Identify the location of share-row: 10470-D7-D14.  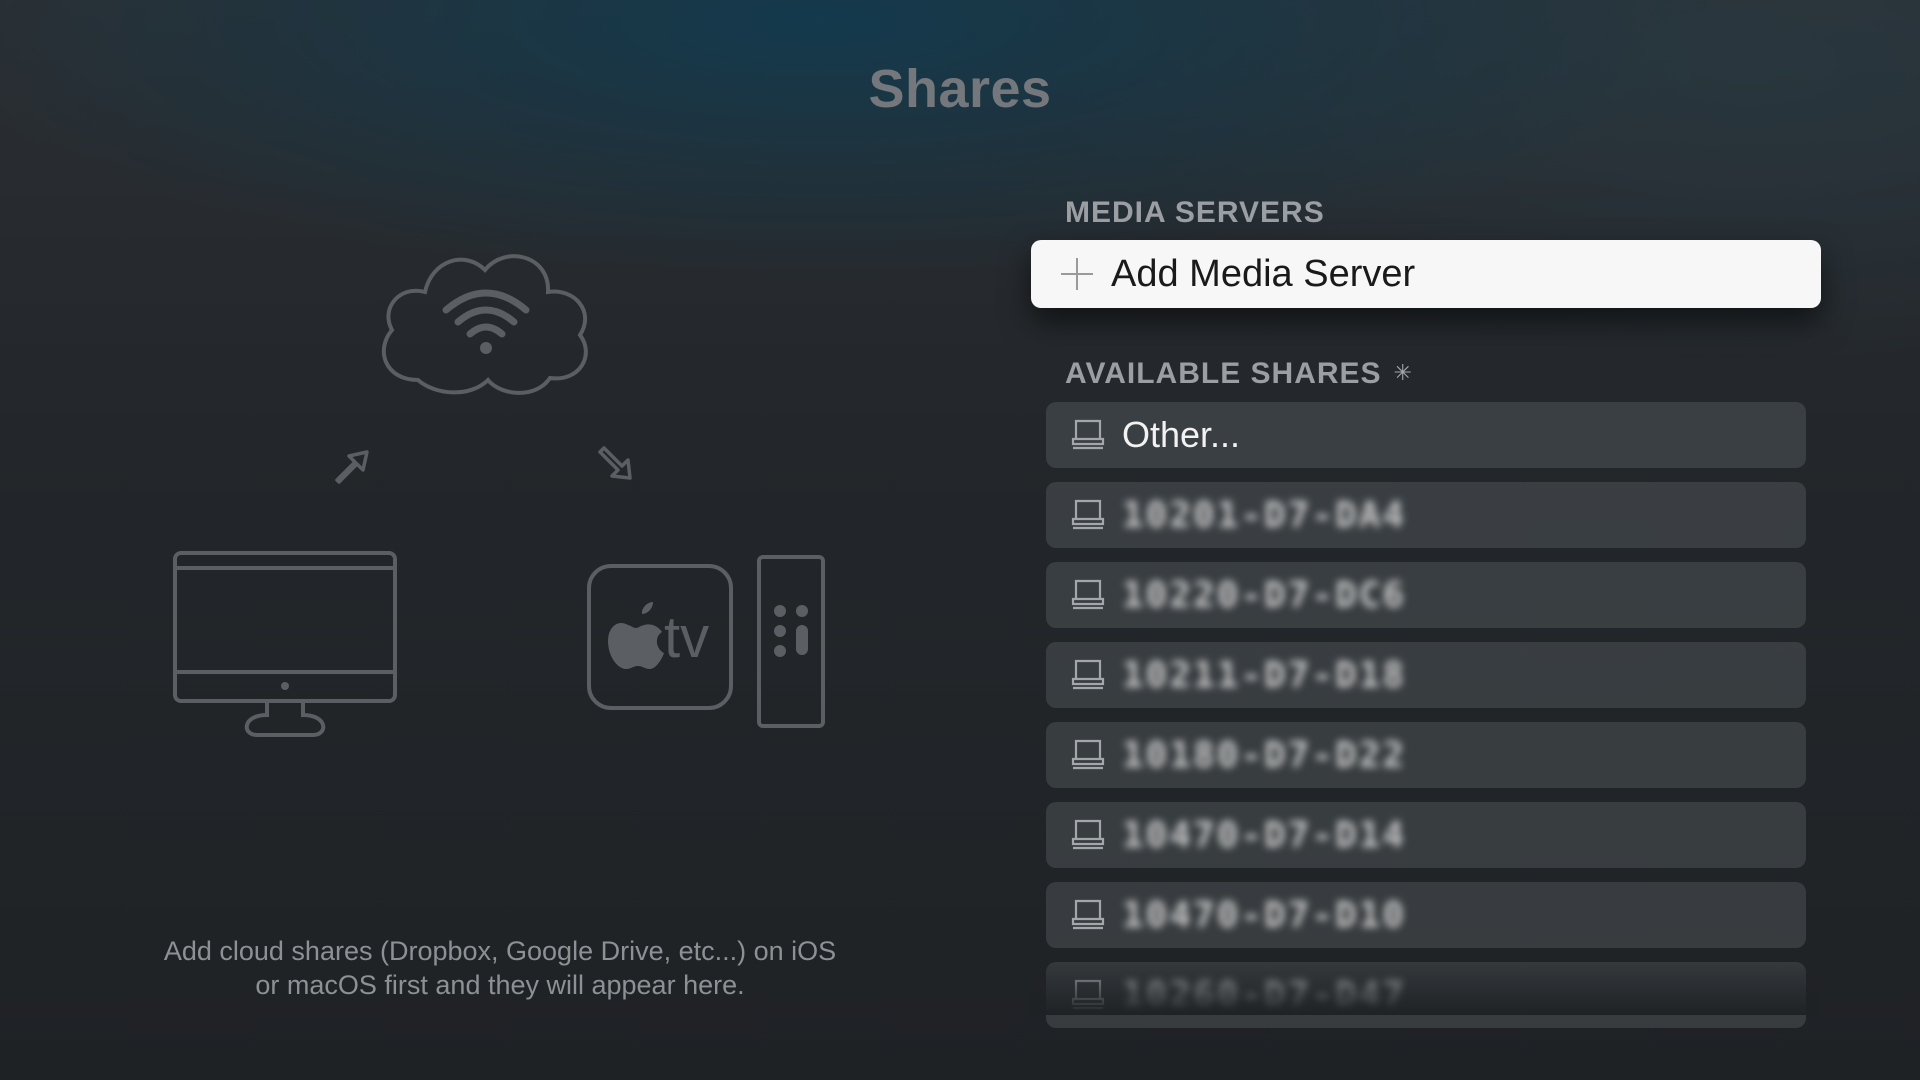
(1426, 835).